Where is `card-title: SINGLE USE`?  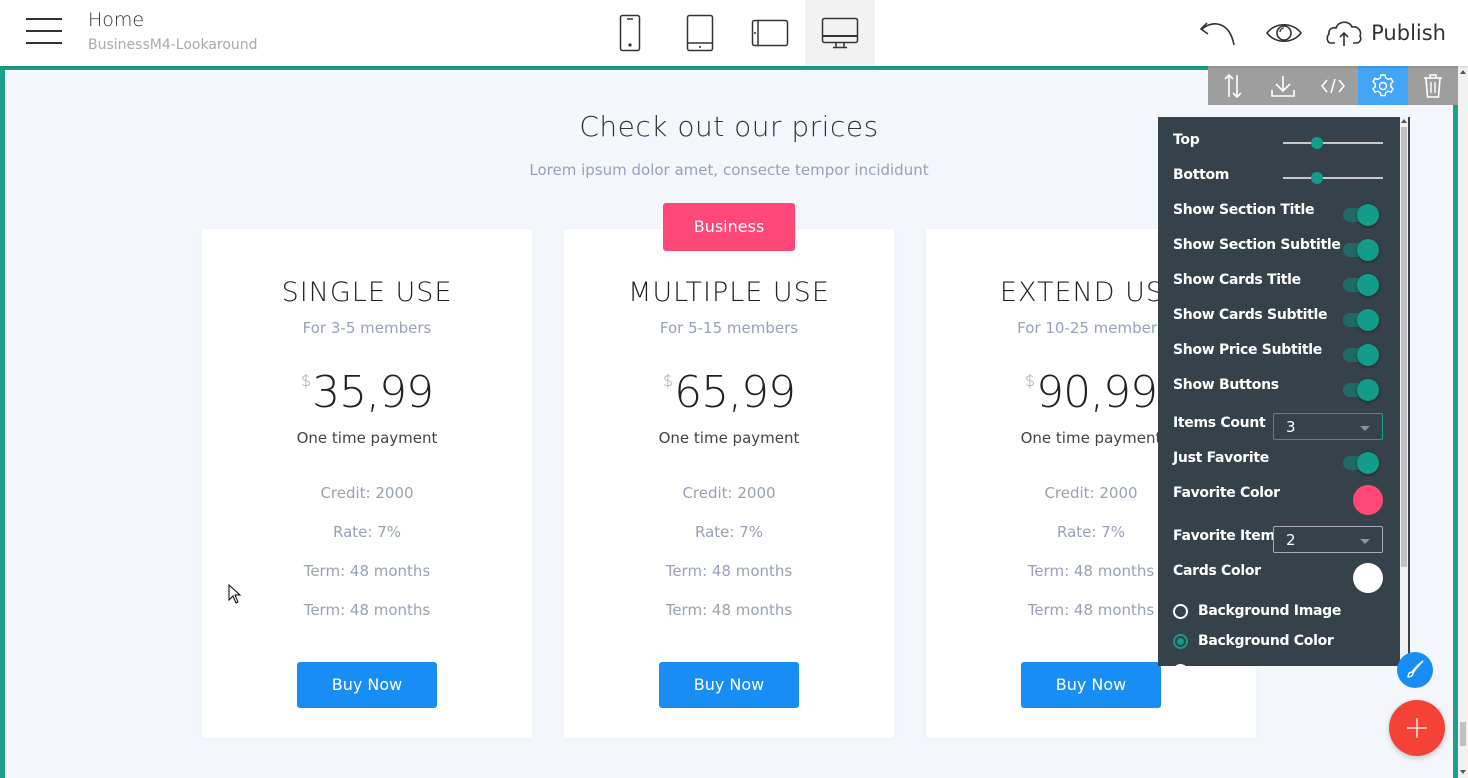 card-title: SINGLE USE is located at coordinates (367, 292).